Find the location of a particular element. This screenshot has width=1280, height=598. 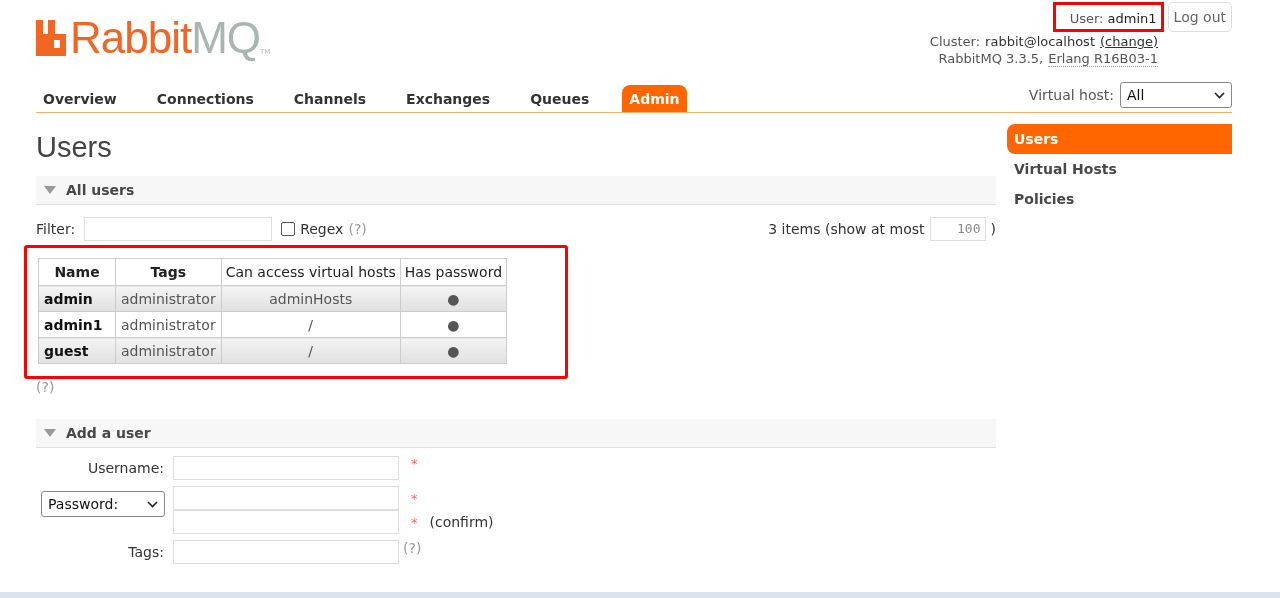

cluster-label: Cluster: is located at coordinates (955, 41).